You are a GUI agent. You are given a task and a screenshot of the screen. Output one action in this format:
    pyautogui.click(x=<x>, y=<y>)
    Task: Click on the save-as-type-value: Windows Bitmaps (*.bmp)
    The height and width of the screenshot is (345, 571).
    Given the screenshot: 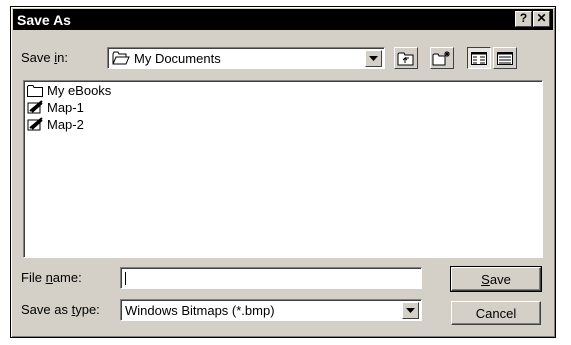 What is the action you would take?
    pyautogui.click(x=200, y=310)
    